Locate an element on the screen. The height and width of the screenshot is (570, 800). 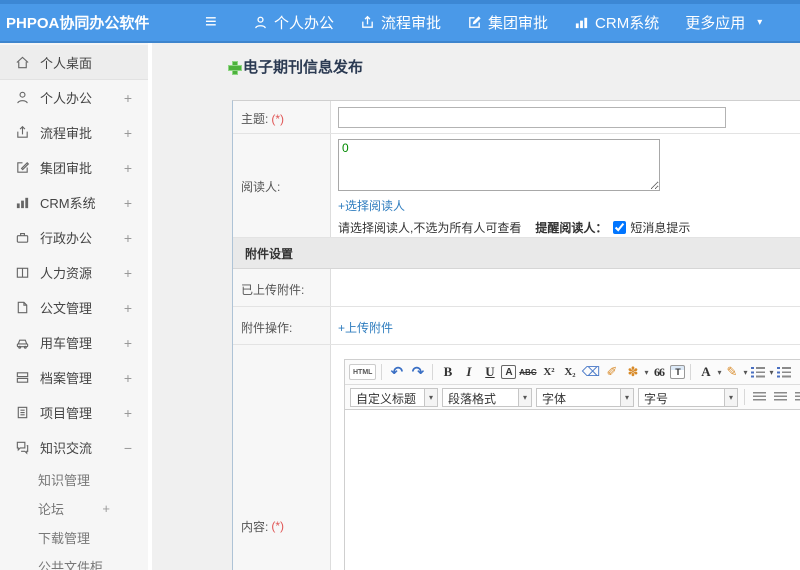
sidebar-subitem-forum: 论坛 + is located at coordinates (74, 508).